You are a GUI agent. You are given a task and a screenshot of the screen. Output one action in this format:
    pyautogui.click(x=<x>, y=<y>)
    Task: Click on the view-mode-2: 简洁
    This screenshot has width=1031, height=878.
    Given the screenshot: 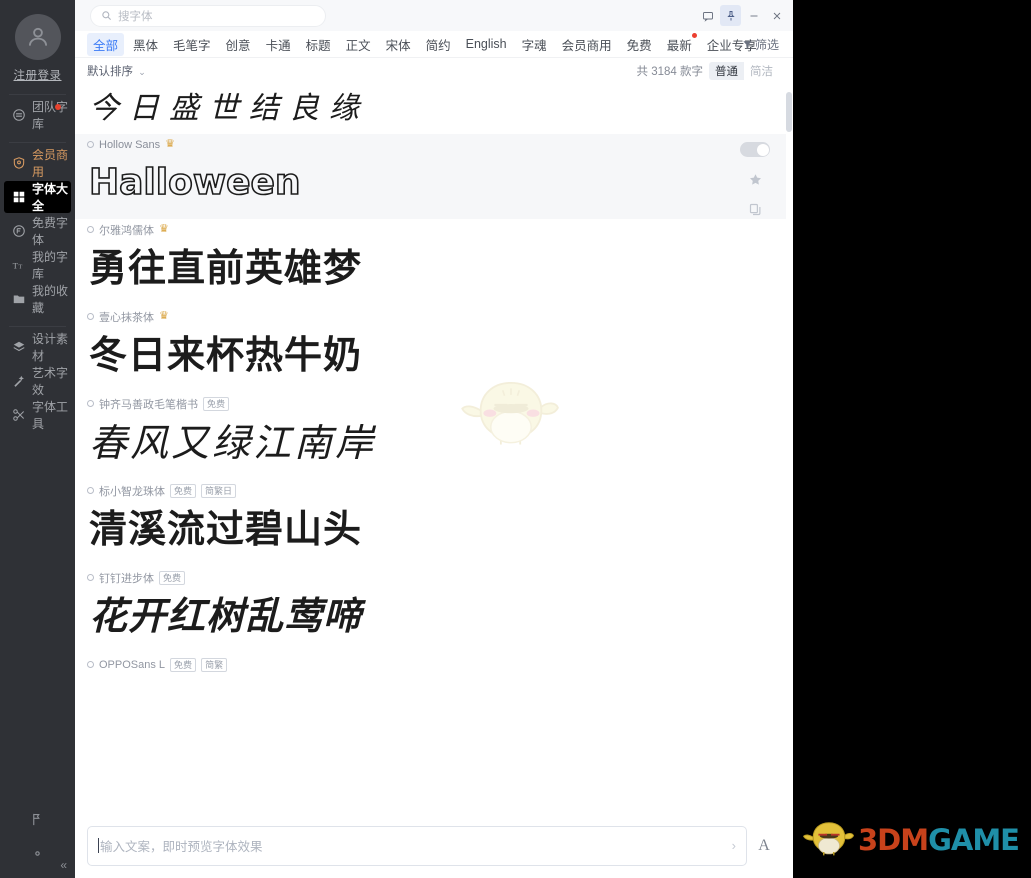 What is the action you would take?
    pyautogui.click(x=761, y=71)
    